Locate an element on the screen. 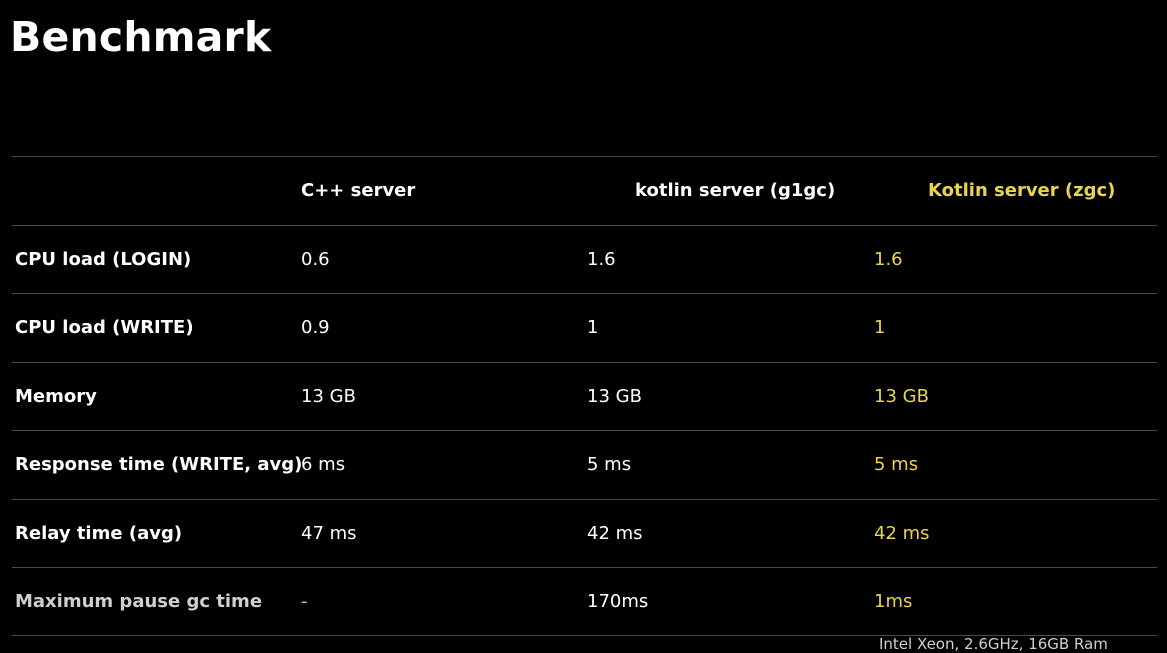 The image size is (1167, 653). zgc-value: 1ms is located at coordinates (893, 601).